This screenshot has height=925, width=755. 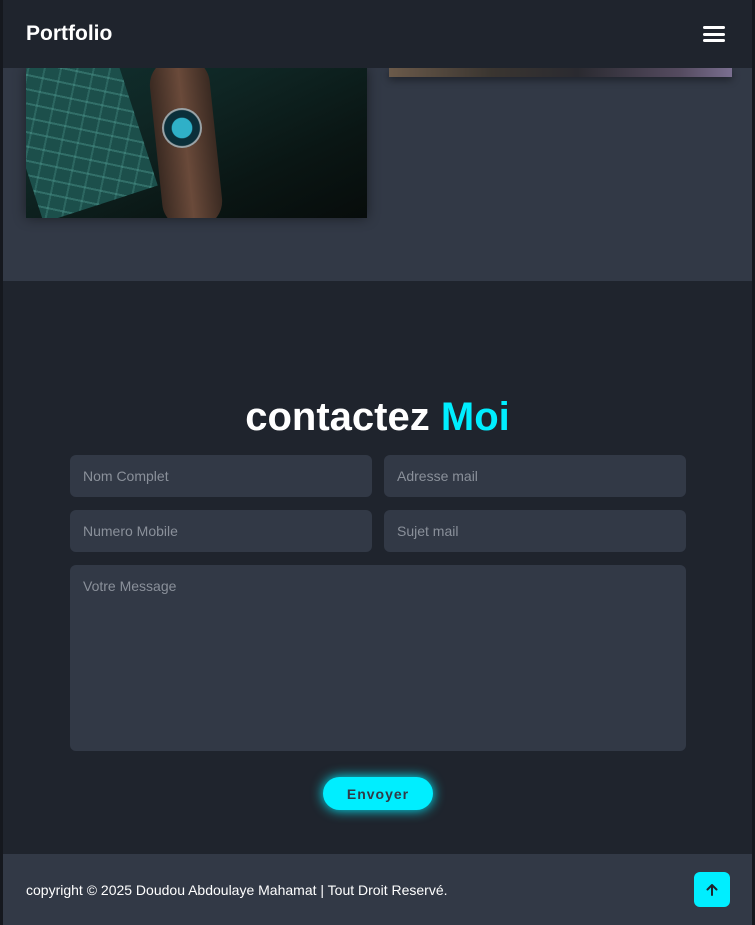 What do you see at coordinates (182, 128) in the screenshot?
I see `watch-icon` at bounding box center [182, 128].